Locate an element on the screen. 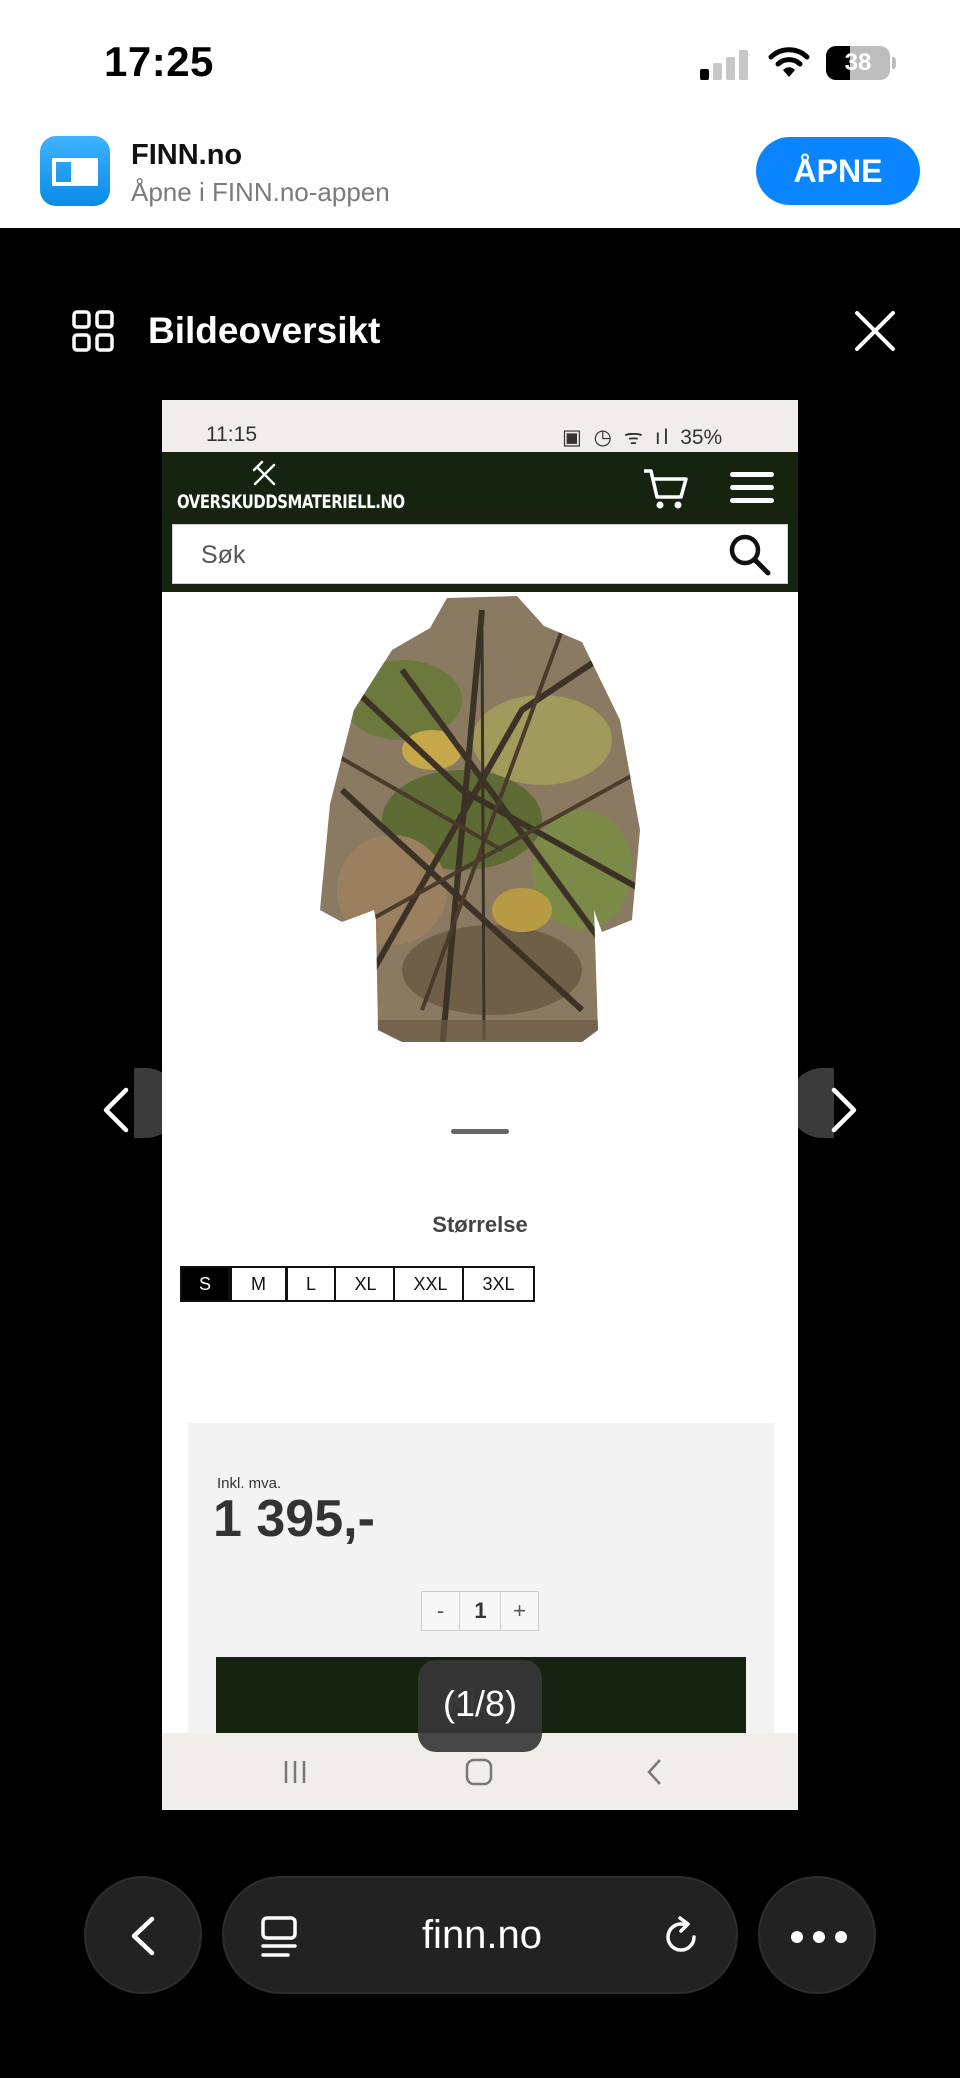 Image resolution: width=960 pixels, height=2078 pixels. size-label: Størrelse is located at coordinates (480, 1224).